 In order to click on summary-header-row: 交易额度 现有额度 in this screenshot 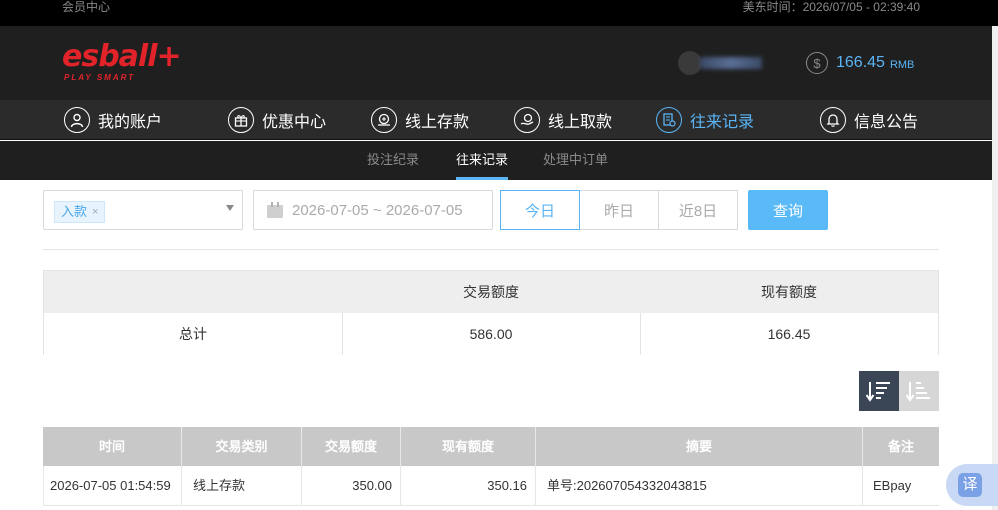, I will do `click(491, 292)`.